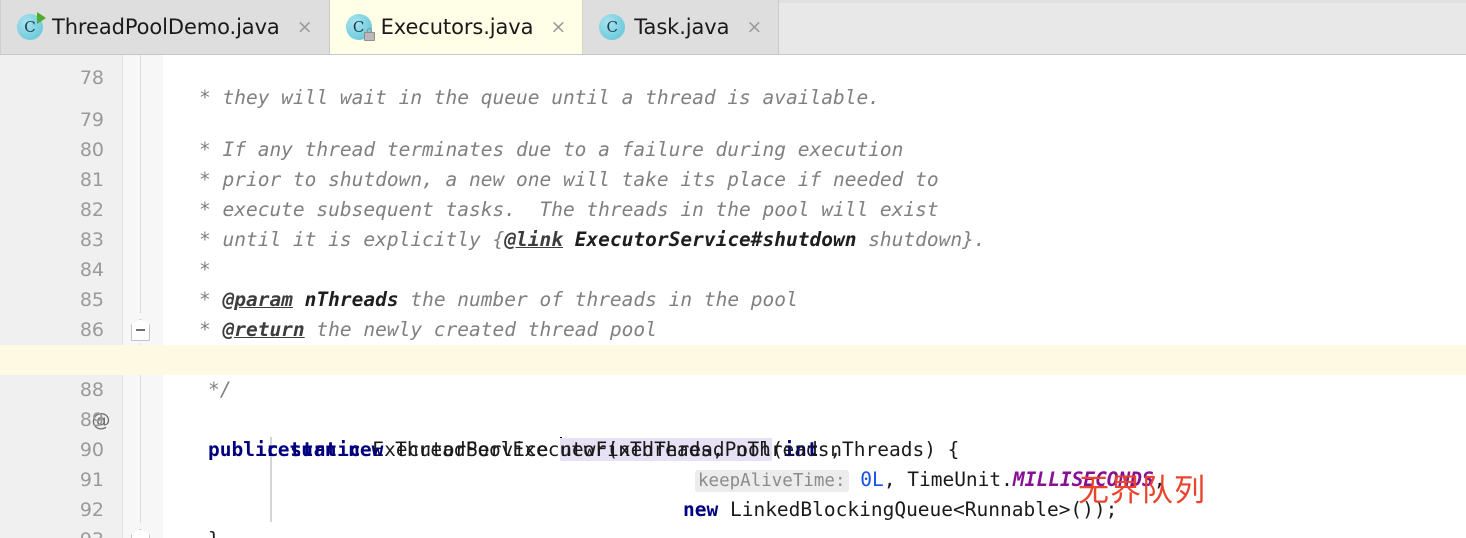 The image size is (1466, 538). I want to click on class-icon-letter: C, so click(612, 27).